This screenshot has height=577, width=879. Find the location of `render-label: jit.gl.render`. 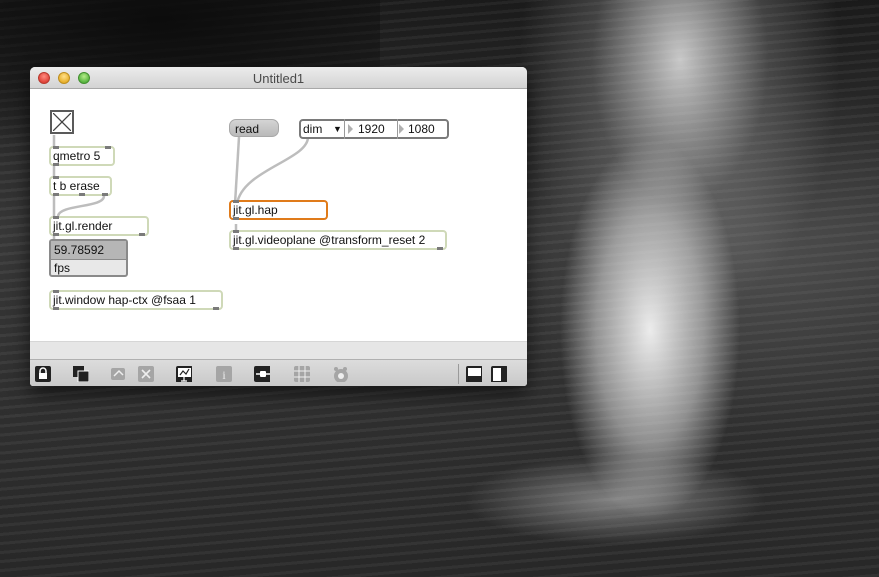

render-label: jit.gl.render is located at coordinates (83, 226).